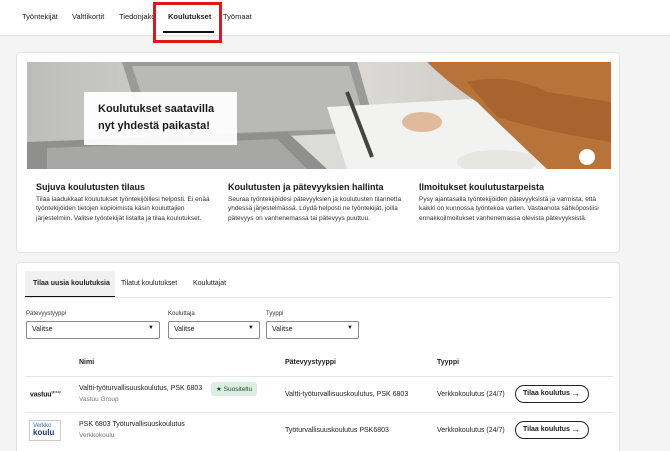 The height and width of the screenshot is (451, 670). I want to click on filter-label-qualification: Pätevyystyyppi, so click(46, 314).